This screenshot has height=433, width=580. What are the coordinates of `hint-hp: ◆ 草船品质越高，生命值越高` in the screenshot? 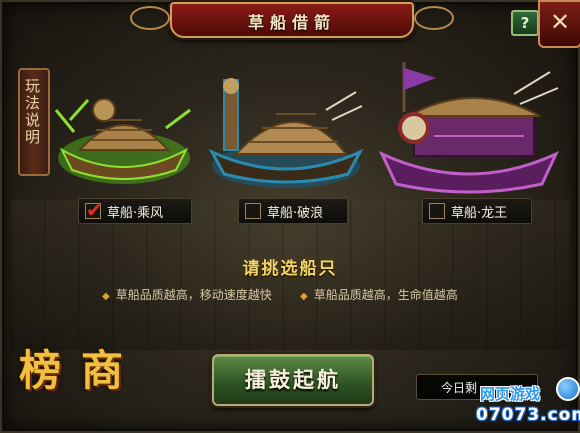 It's located at (379, 294).